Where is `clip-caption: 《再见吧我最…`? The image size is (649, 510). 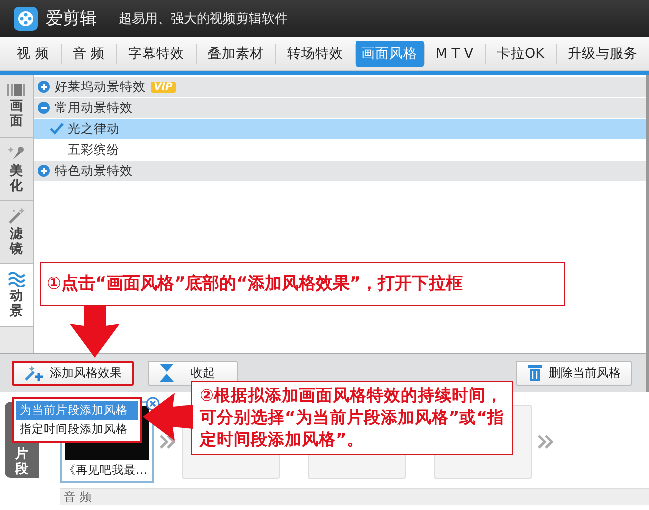
clip-caption: 《再见吧我最… is located at coordinates (105, 470).